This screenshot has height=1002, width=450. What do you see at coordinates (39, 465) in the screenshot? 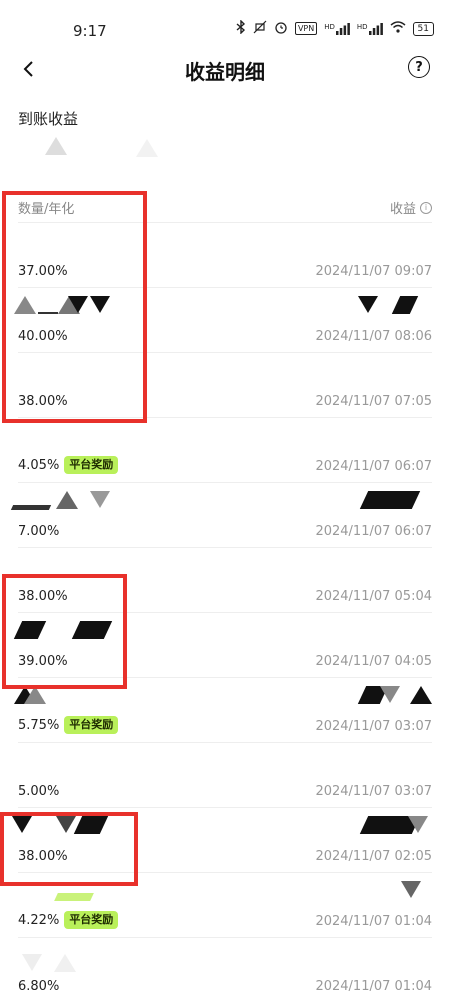
I see `rate-value: 4.05%` at bounding box center [39, 465].